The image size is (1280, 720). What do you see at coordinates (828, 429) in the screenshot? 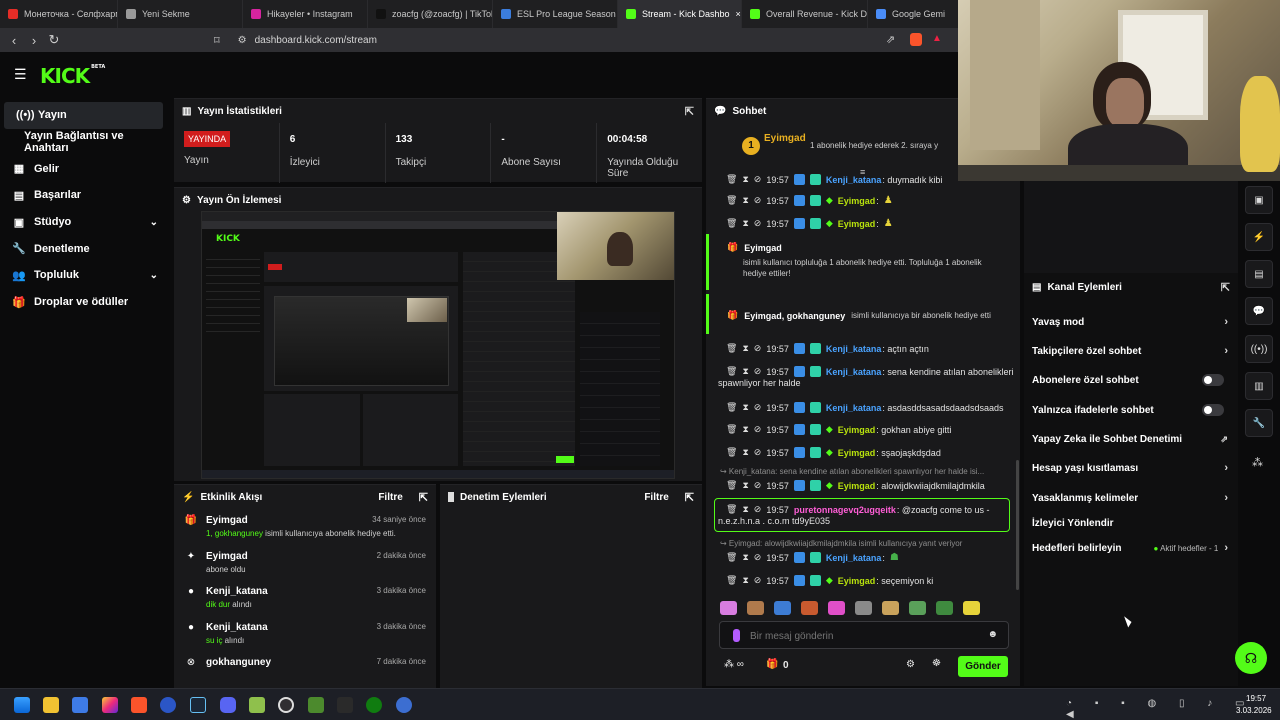
I see `chat-message: 🗑 ⧗ ⊘ 19:57 ◆ Eyimgad: gokhan abiye gitti` at bounding box center [828, 429].